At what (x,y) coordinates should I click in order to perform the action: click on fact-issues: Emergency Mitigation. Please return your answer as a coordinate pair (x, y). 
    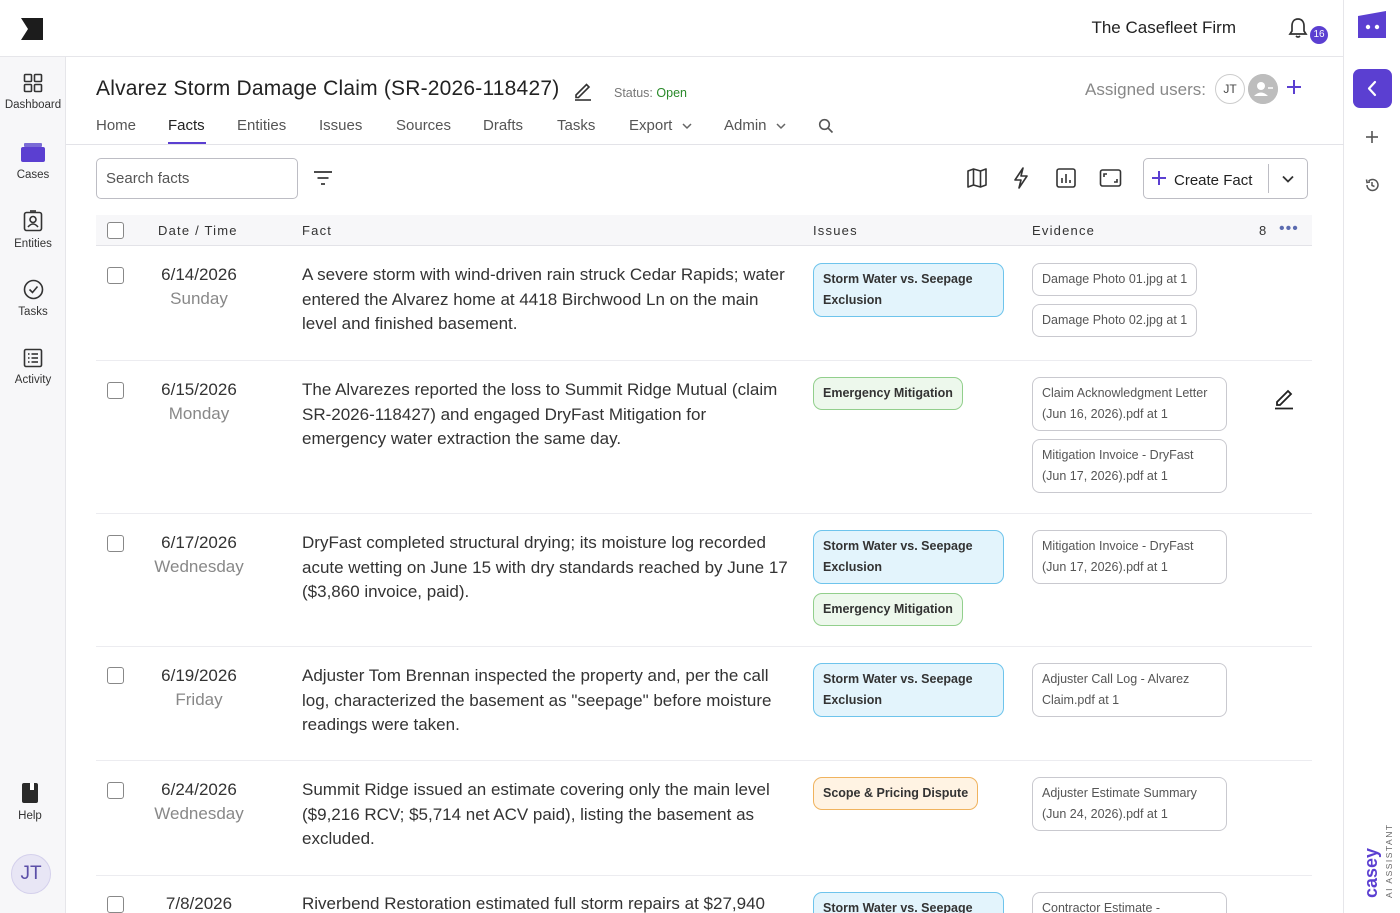
    Looking at the image, I should click on (910, 398).